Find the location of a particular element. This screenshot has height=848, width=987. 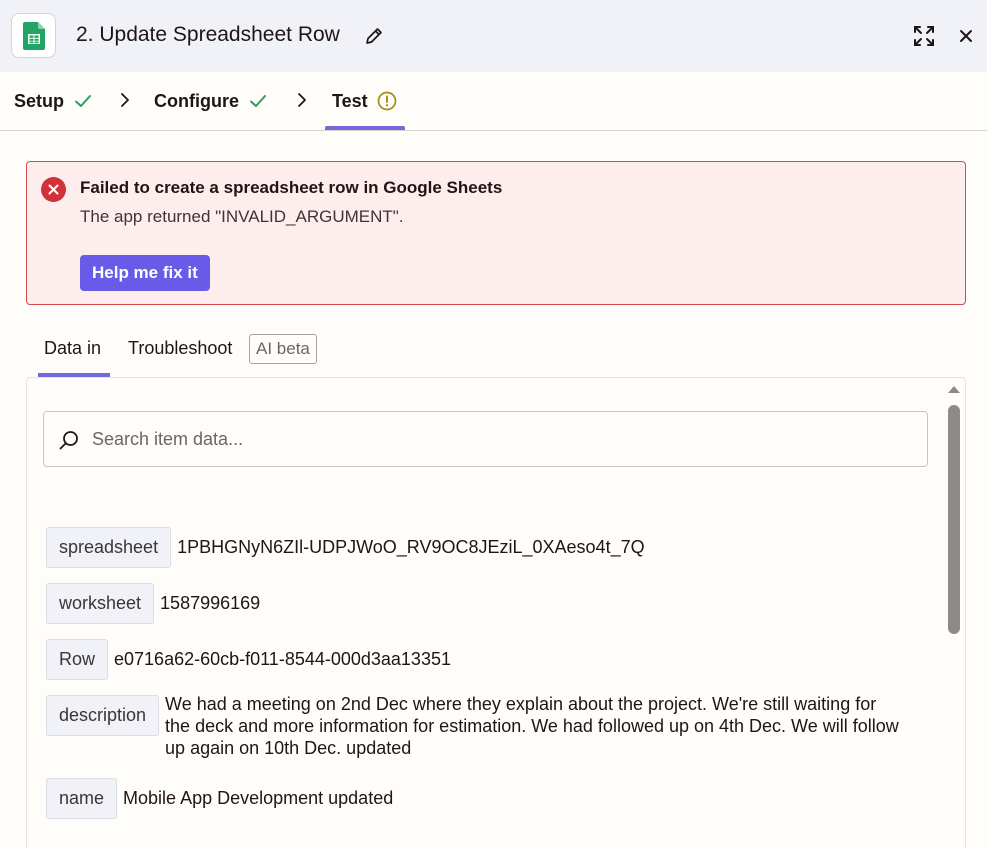

help-me-fix-button: Help me fix it is located at coordinates (145, 273).